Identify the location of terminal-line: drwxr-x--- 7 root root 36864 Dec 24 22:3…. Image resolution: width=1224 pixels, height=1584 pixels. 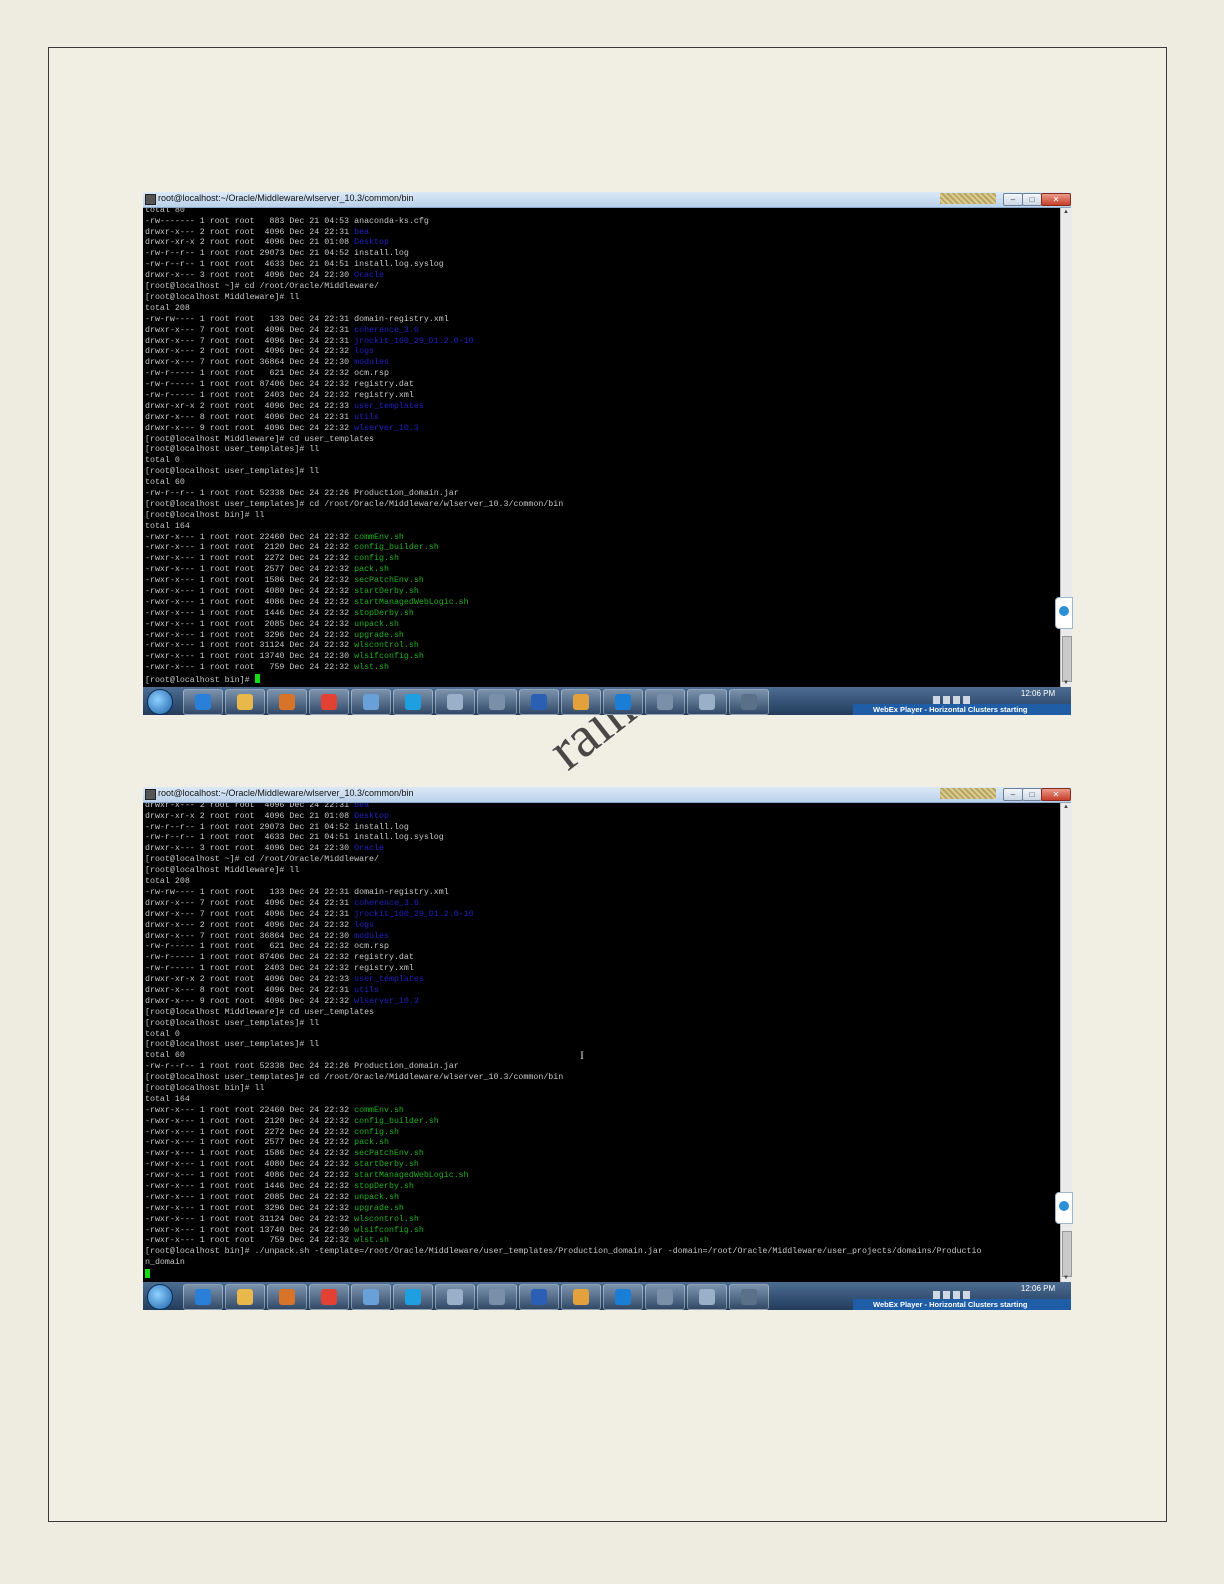
(267, 363).